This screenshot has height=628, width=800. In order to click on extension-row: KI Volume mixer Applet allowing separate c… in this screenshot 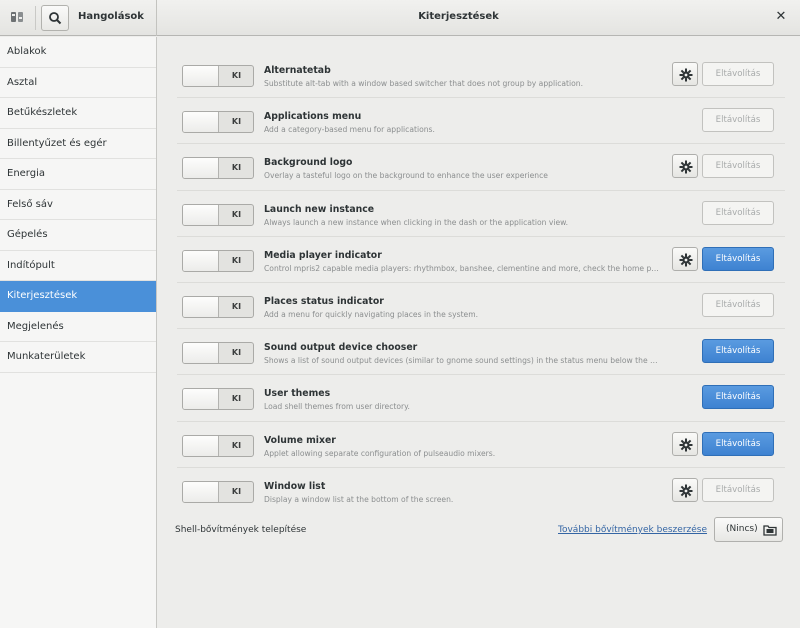, I will do `click(481, 445)`.